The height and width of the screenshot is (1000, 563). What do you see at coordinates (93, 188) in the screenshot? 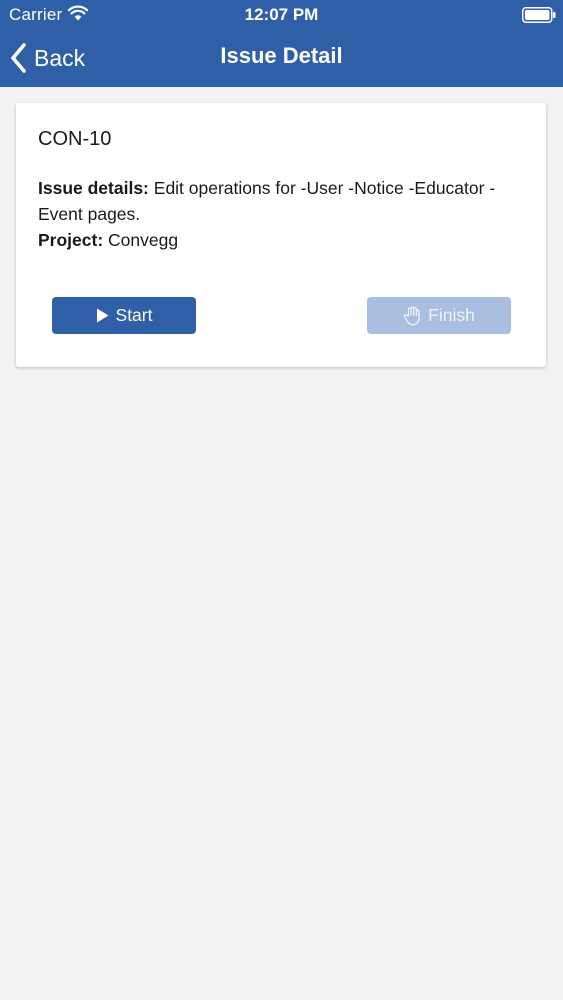
I see `issue-details-label: Issue details:` at bounding box center [93, 188].